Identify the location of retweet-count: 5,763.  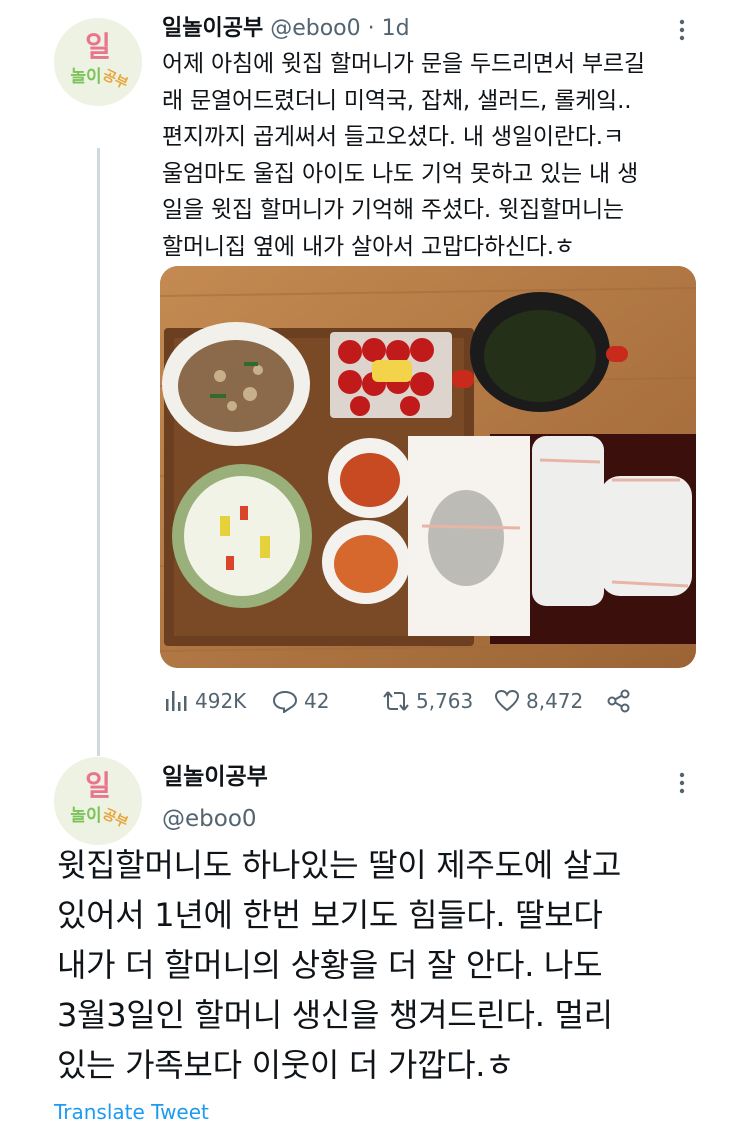
(445, 701).